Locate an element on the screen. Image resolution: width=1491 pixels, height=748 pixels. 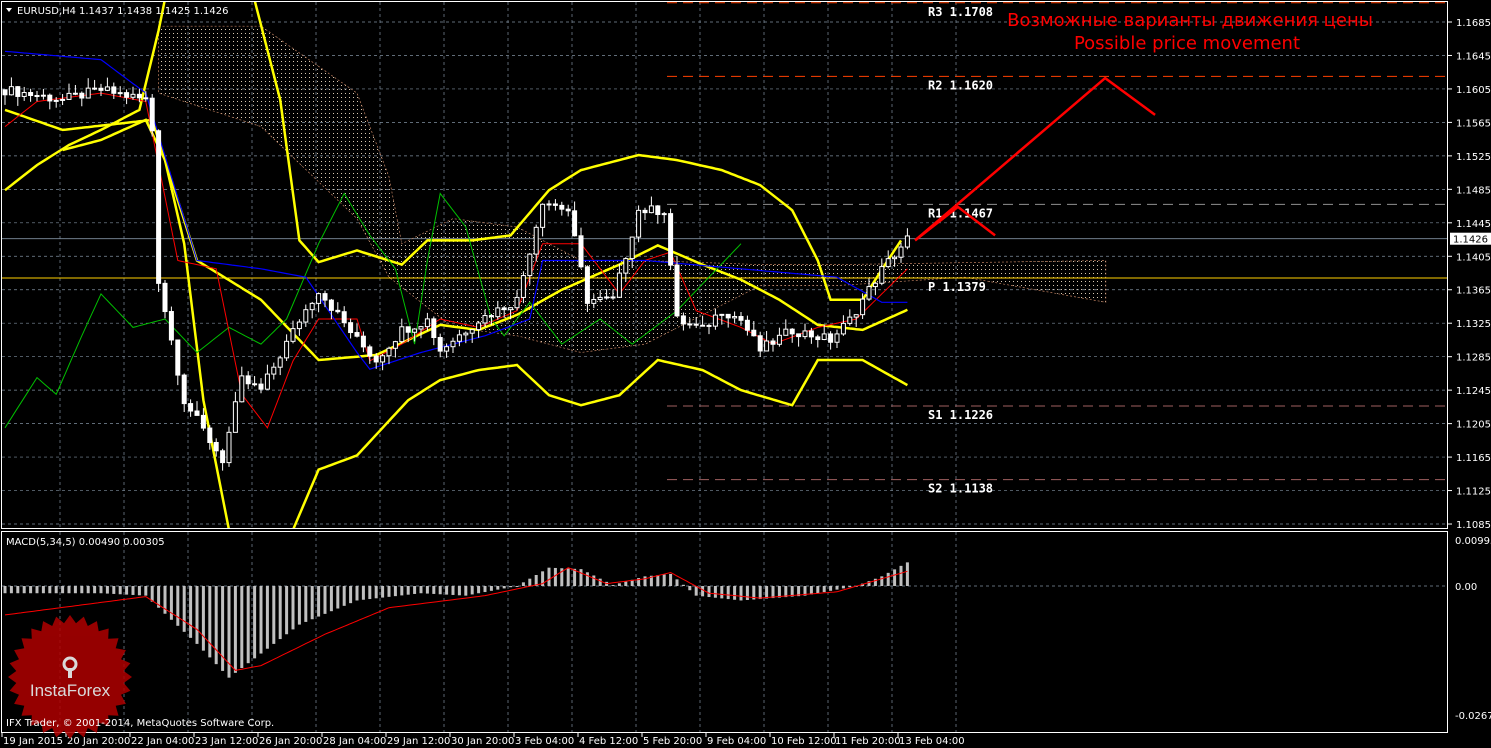
pivot-label-r2: R2 1.1620 is located at coordinates (960, 85).